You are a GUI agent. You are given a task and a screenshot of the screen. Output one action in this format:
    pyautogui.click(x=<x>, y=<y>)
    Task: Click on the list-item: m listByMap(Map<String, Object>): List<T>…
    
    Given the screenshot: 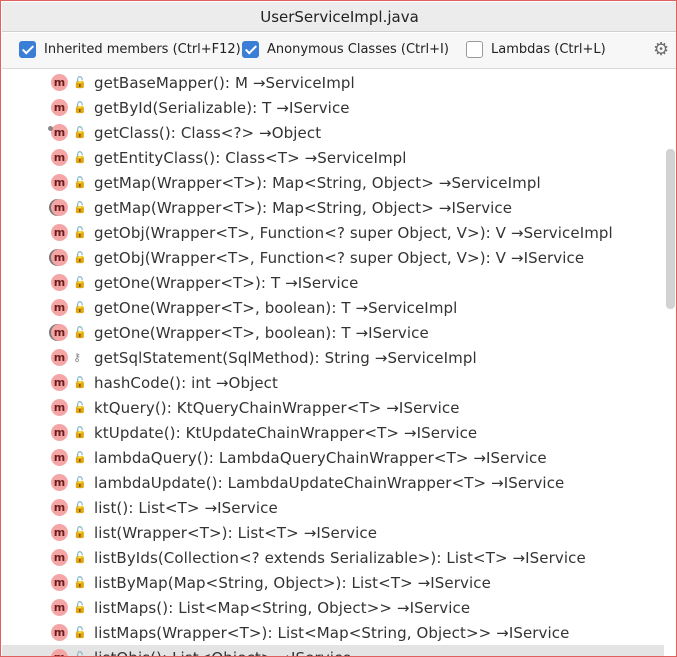 What is the action you would take?
    pyautogui.click(x=333, y=582)
    